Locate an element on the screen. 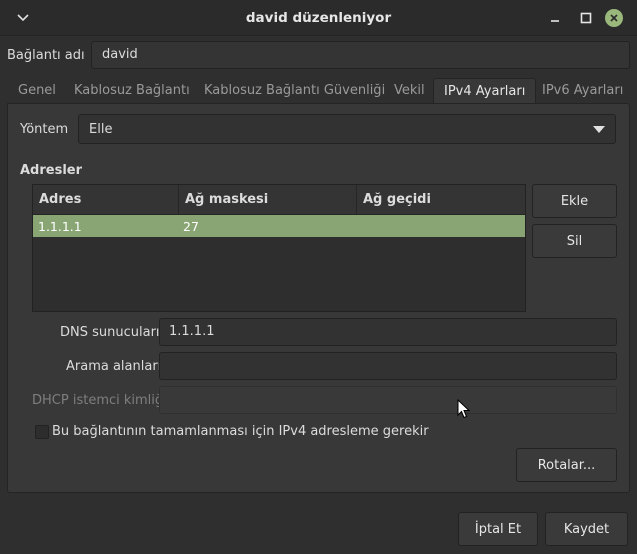  tab-general: Genel is located at coordinates (37, 91).